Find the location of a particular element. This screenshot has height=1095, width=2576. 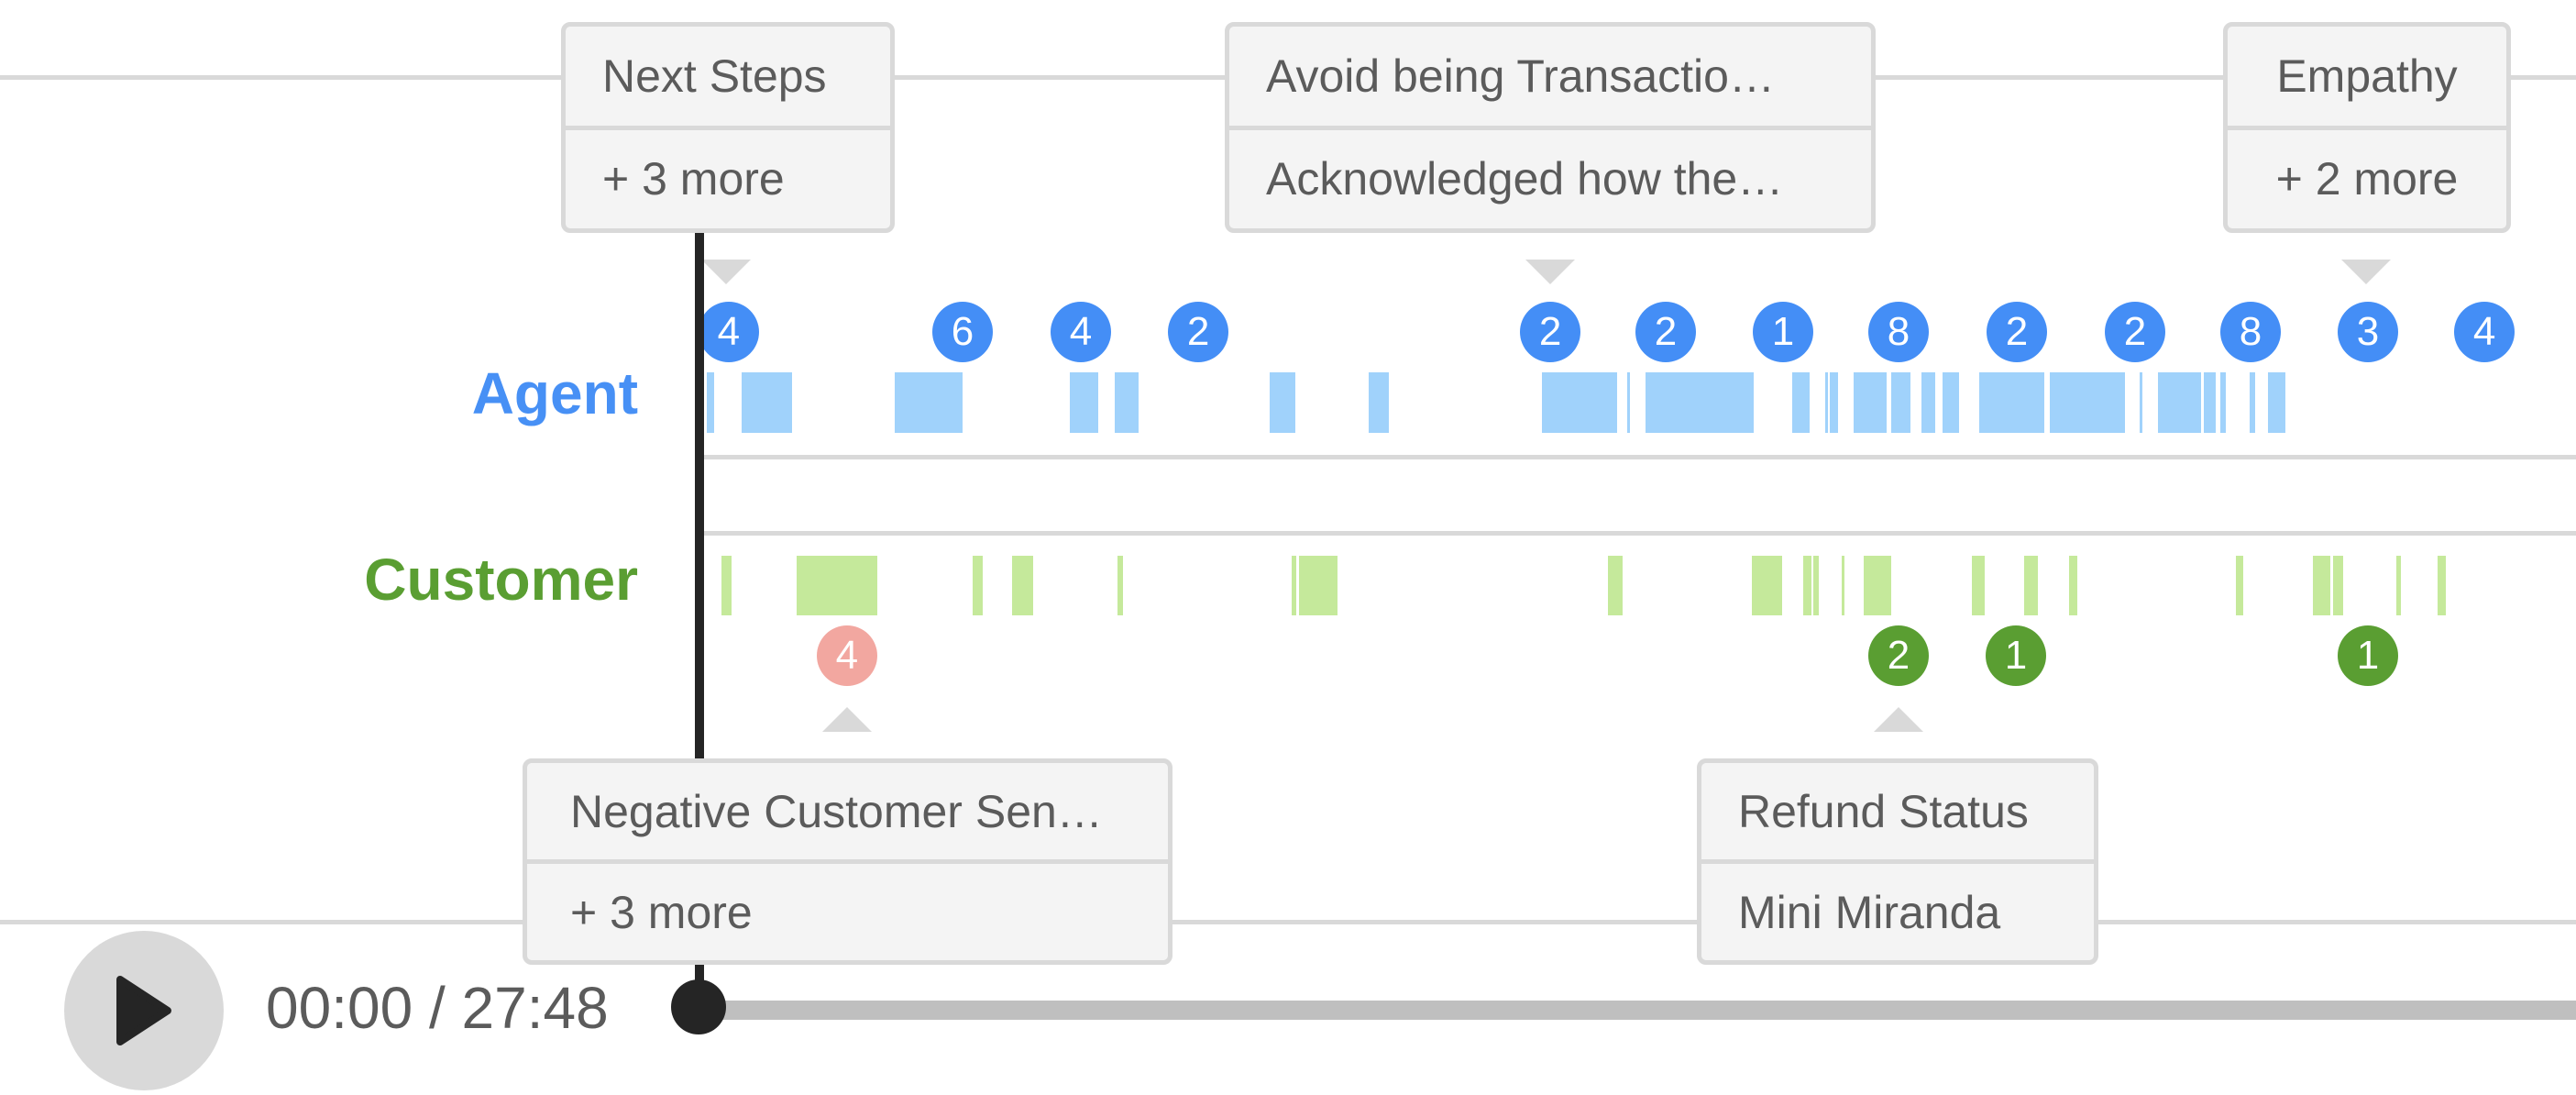

tag-label: Mini Miranda is located at coordinates (1897, 912).